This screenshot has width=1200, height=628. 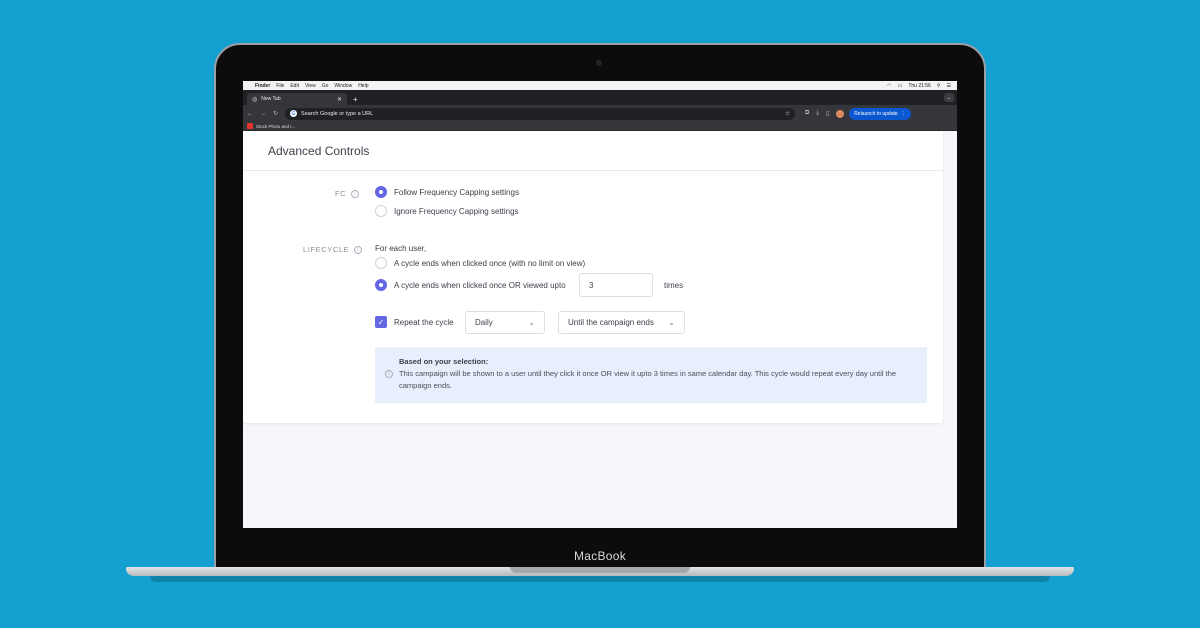 What do you see at coordinates (919, 86) in the screenshot?
I see `menubar-clock: Thu 21:56` at bounding box center [919, 86].